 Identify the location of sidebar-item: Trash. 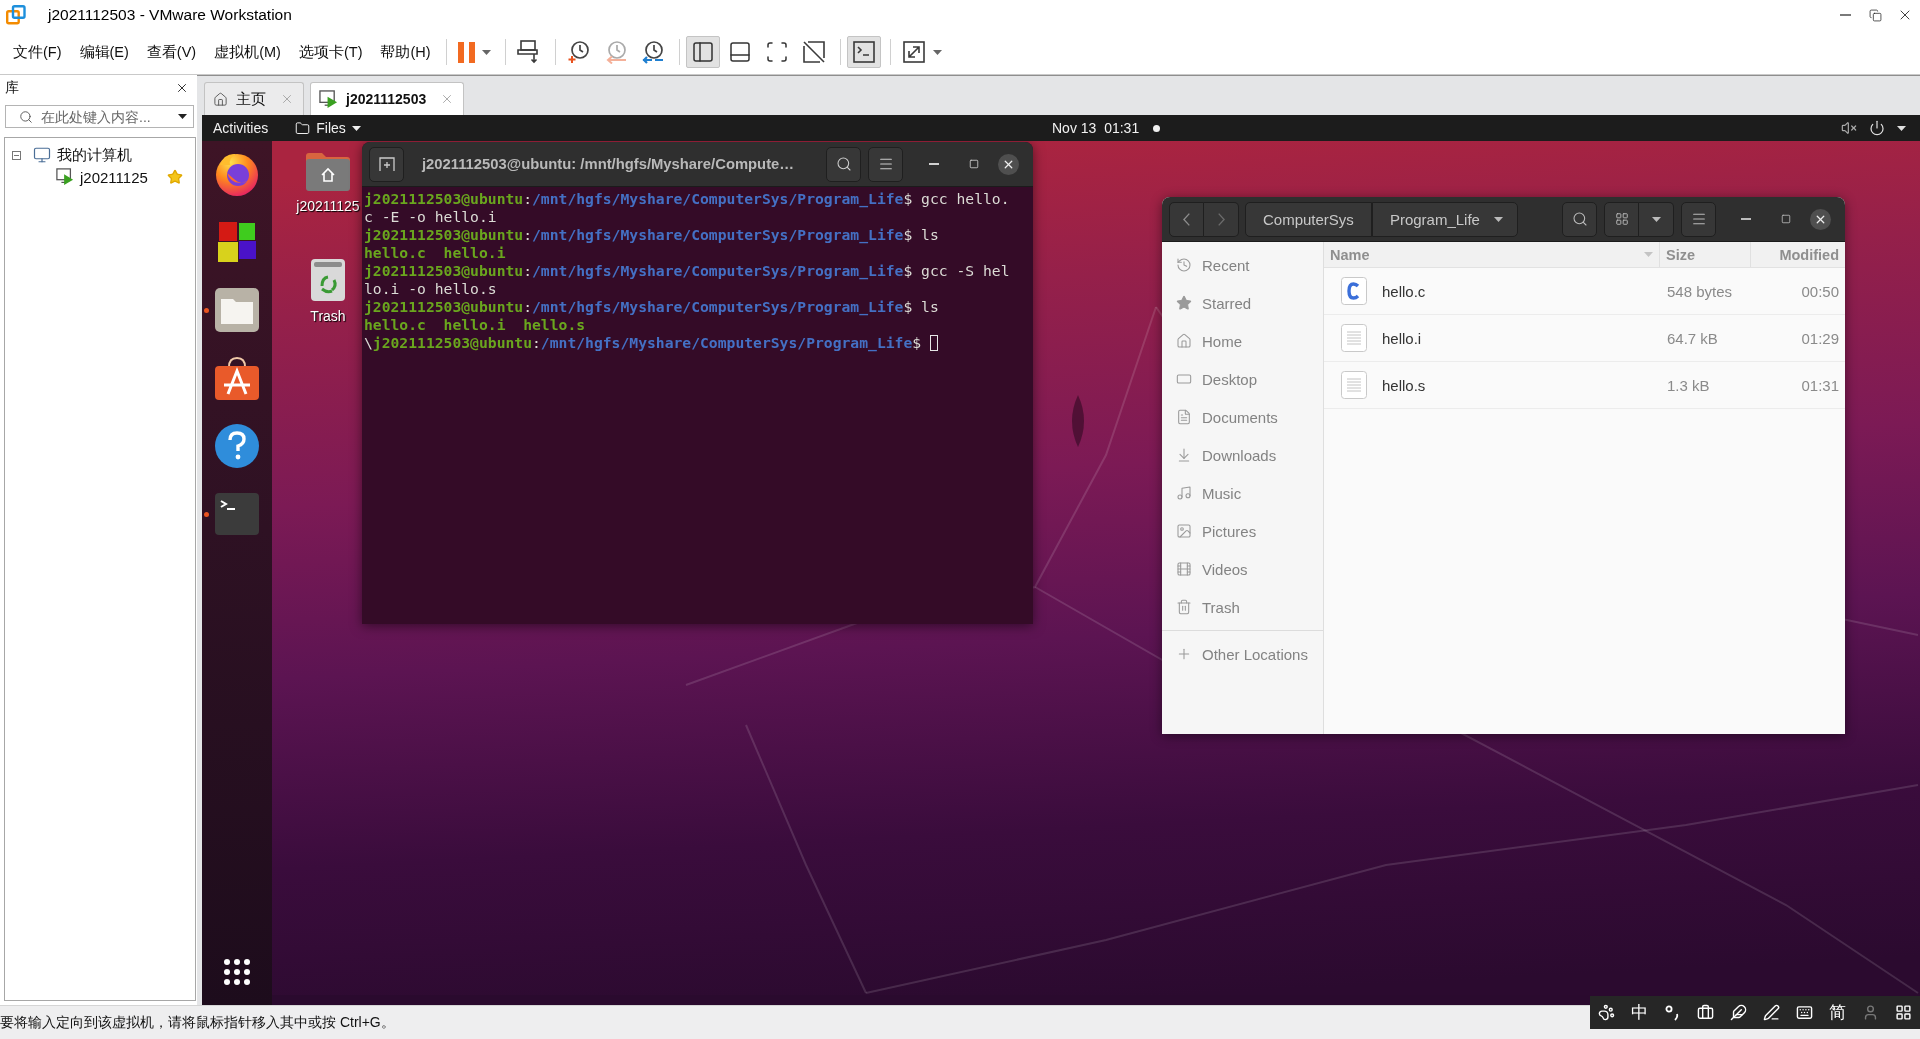
(1242, 607).